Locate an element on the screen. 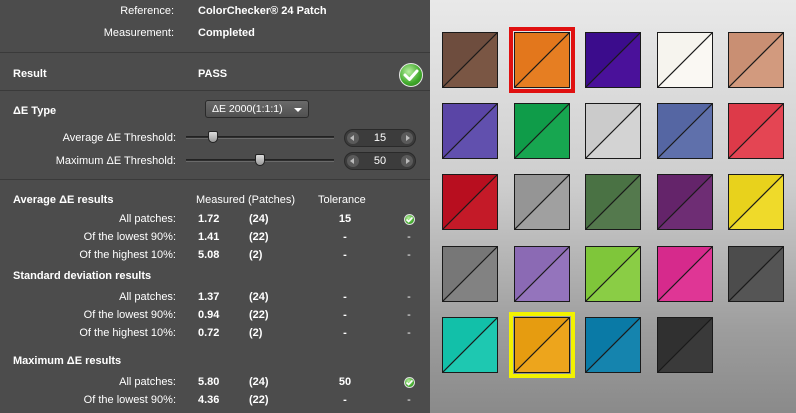 The height and width of the screenshot is (413, 796). delta-e-type-dropdown: ΔE 2000(1:1:1) is located at coordinates (257, 109).